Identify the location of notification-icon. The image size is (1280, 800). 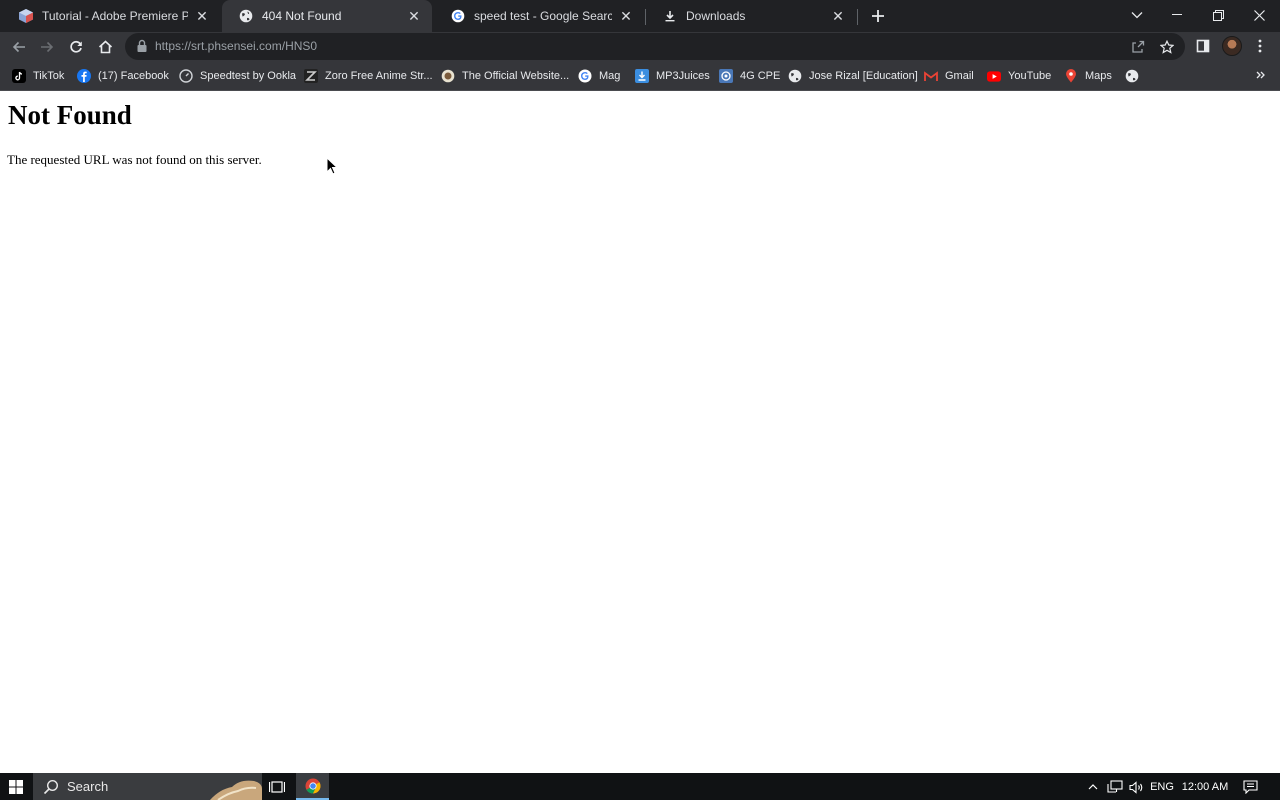
(1250, 787).